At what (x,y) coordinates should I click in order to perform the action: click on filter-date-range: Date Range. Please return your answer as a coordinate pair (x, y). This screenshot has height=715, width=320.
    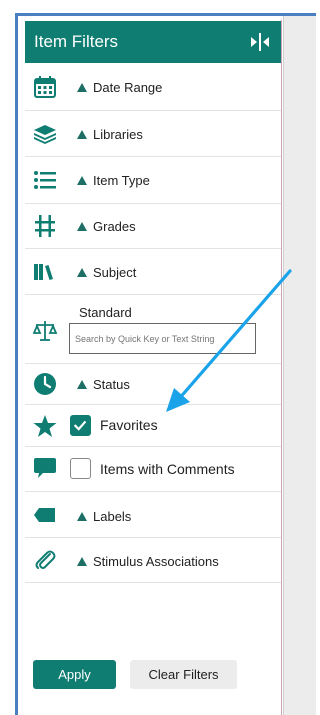
    Looking at the image, I should click on (153, 87).